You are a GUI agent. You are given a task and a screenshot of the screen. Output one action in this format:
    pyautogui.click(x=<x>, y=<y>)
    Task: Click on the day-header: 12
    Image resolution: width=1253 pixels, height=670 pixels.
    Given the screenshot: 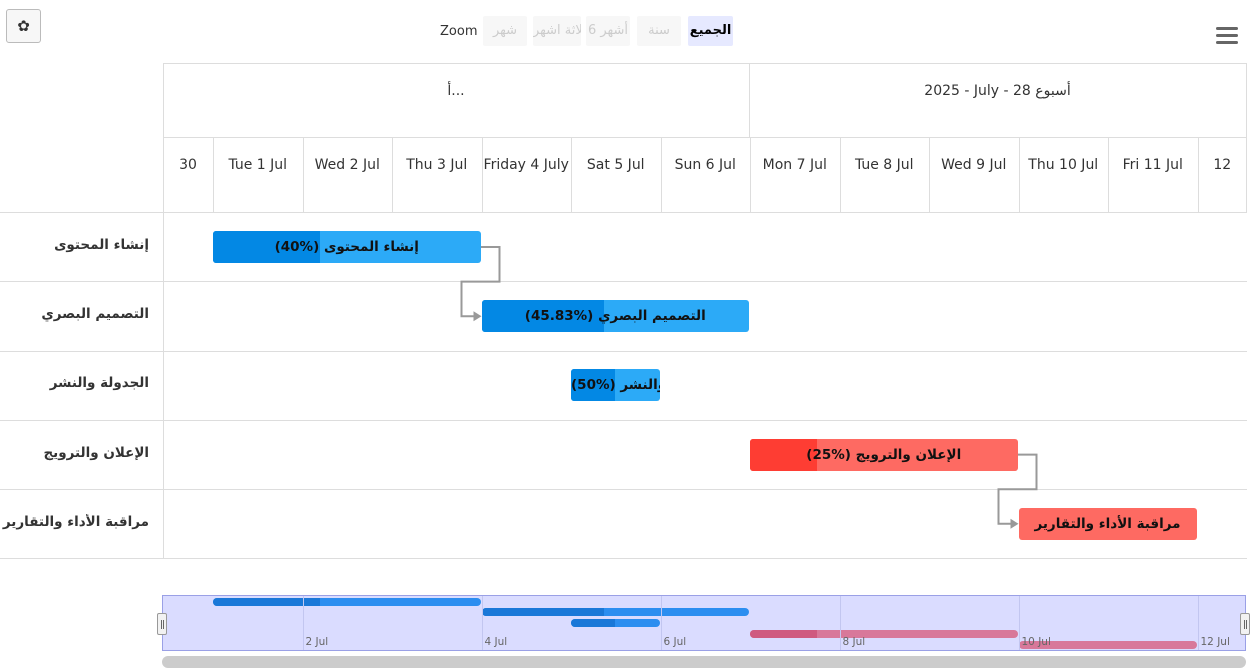 What is the action you would take?
    pyautogui.click(x=1222, y=165)
    